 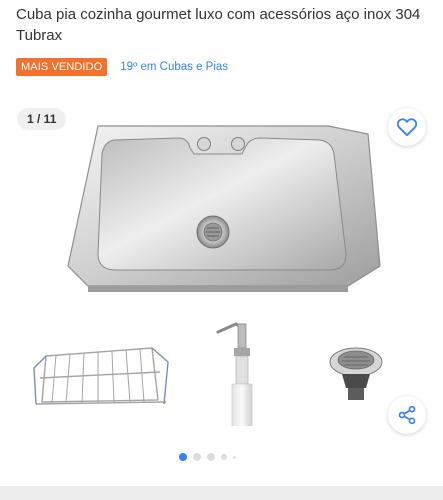 I want to click on section-divider, so click(x=221, y=493).